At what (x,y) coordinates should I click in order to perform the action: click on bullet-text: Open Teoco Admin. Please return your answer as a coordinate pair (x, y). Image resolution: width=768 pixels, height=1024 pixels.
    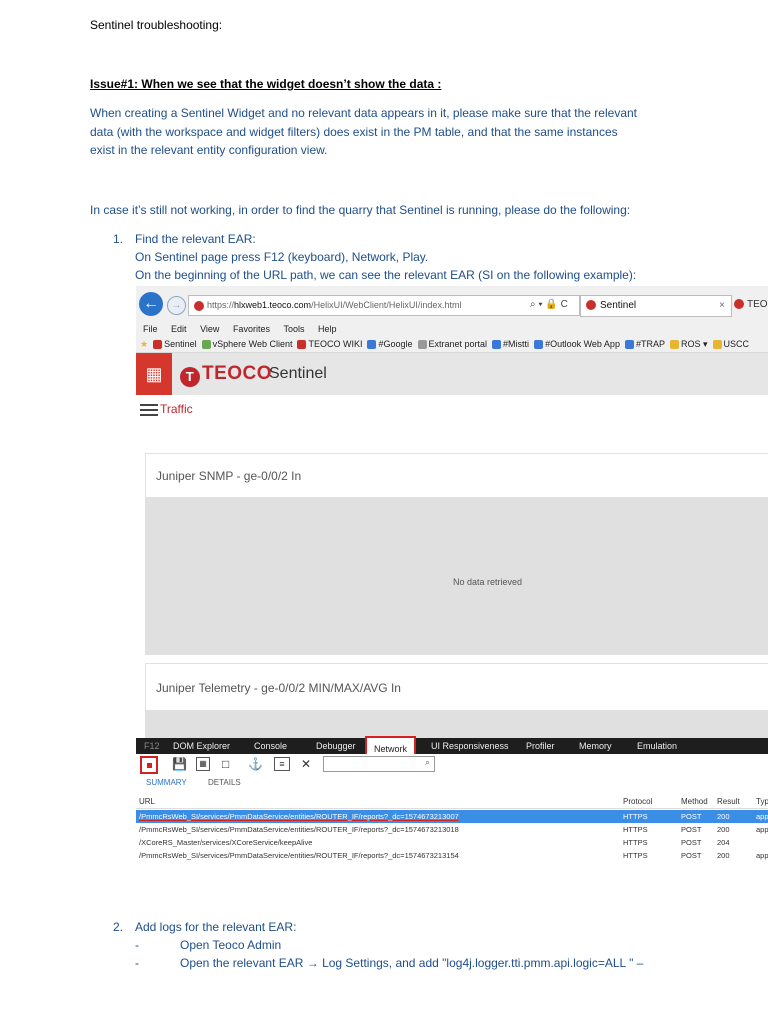
    Looking at the image, I should click on (231, 945).